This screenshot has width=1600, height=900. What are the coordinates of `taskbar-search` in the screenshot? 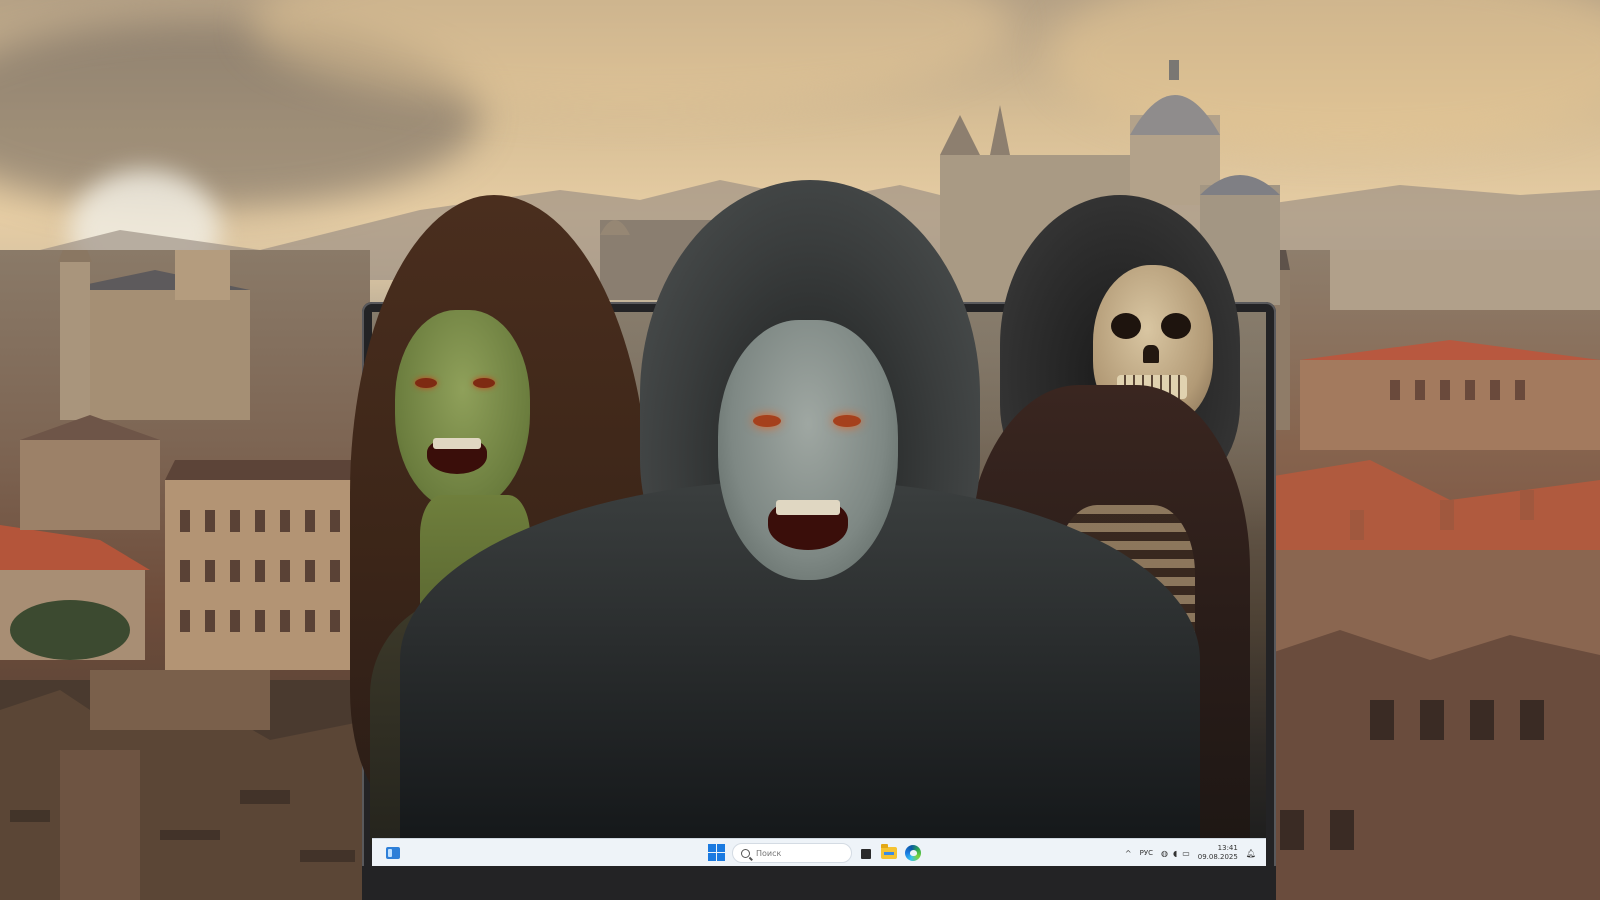 It's located at (792, 853).